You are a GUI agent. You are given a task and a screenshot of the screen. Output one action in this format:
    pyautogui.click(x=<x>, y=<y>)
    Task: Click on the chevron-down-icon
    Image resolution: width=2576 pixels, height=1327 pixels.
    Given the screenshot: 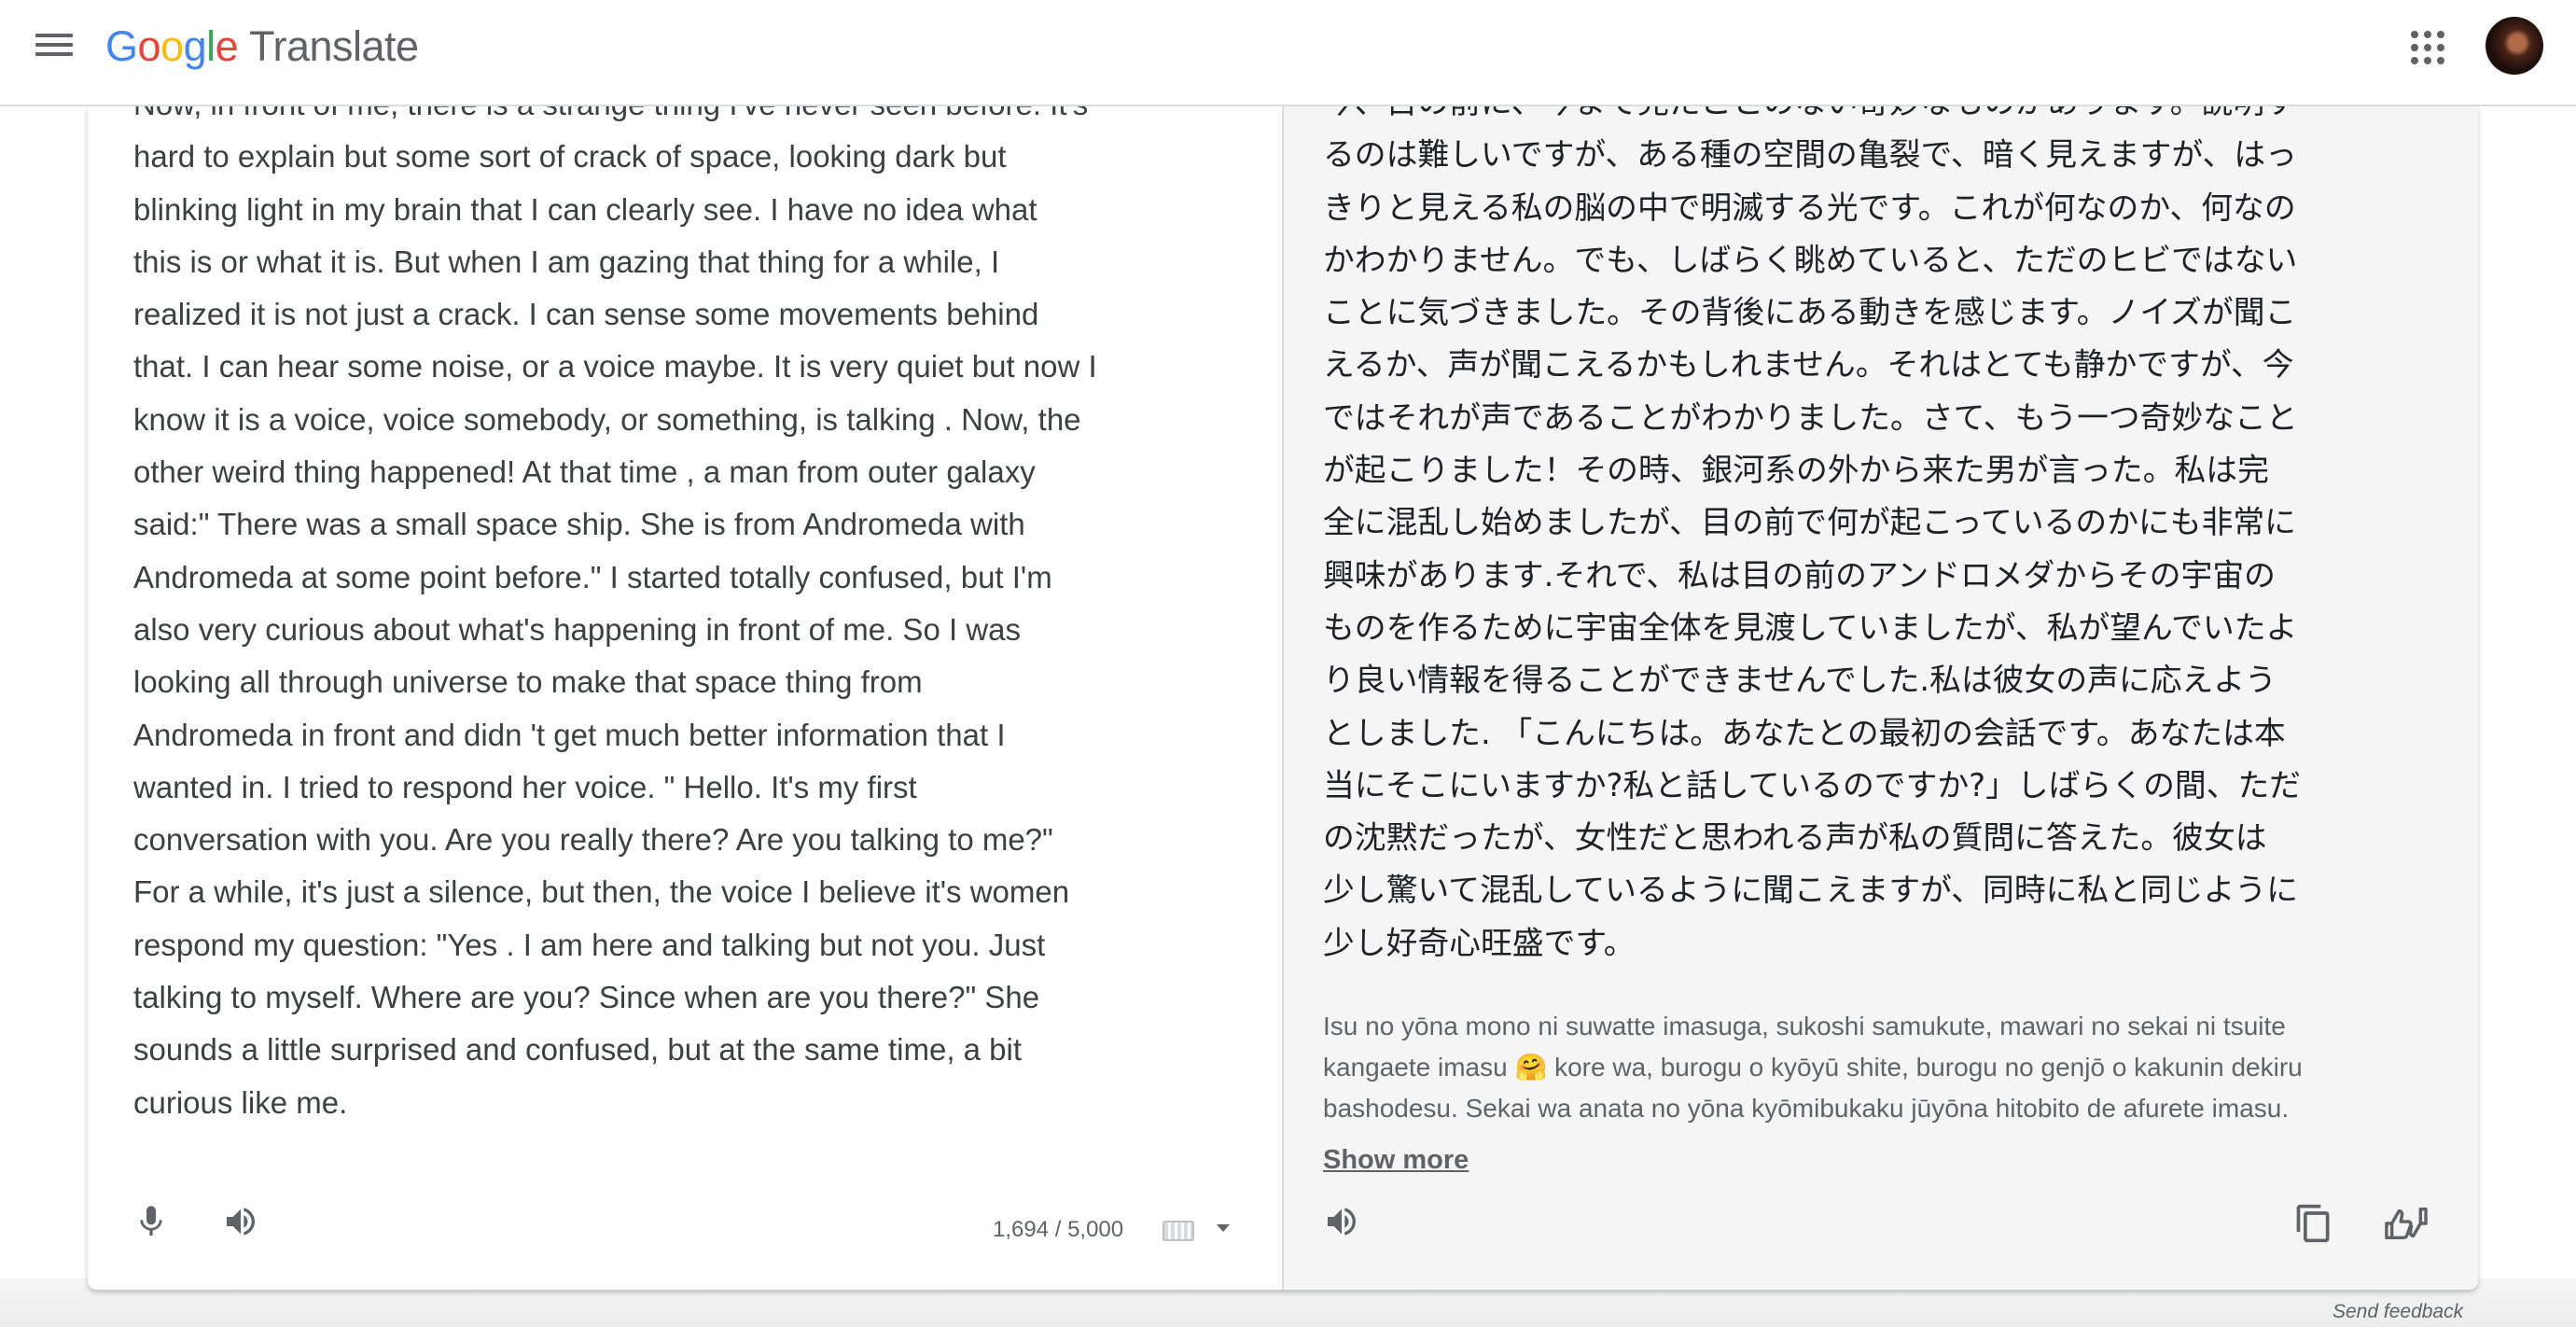 What is the action you would take?
    pyautogui.click(x=1223, y=1228)
    